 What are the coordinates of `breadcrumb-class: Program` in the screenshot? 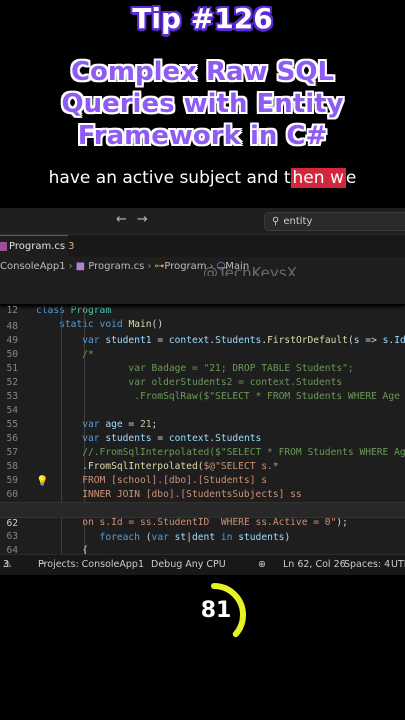 It's located at (185, 266).